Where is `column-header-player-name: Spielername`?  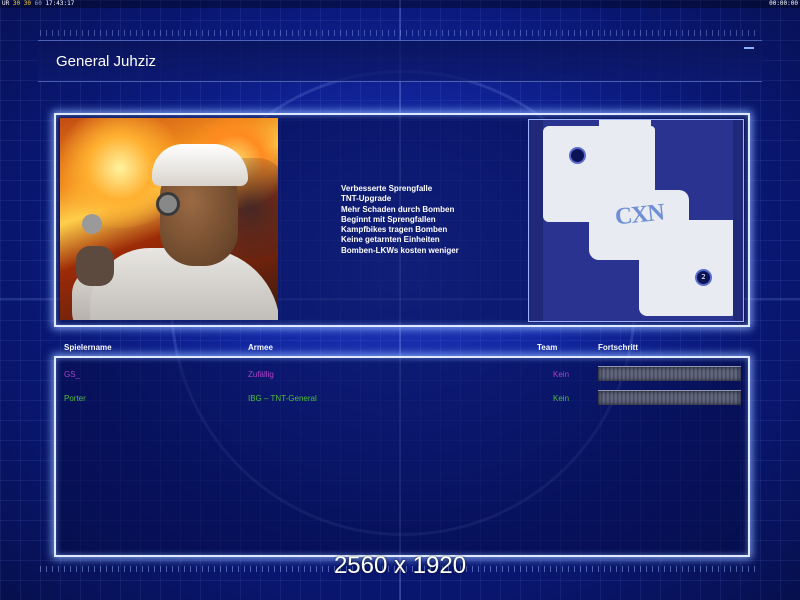
column-header-player-name: Spielername is located at coordinates (88, 347).